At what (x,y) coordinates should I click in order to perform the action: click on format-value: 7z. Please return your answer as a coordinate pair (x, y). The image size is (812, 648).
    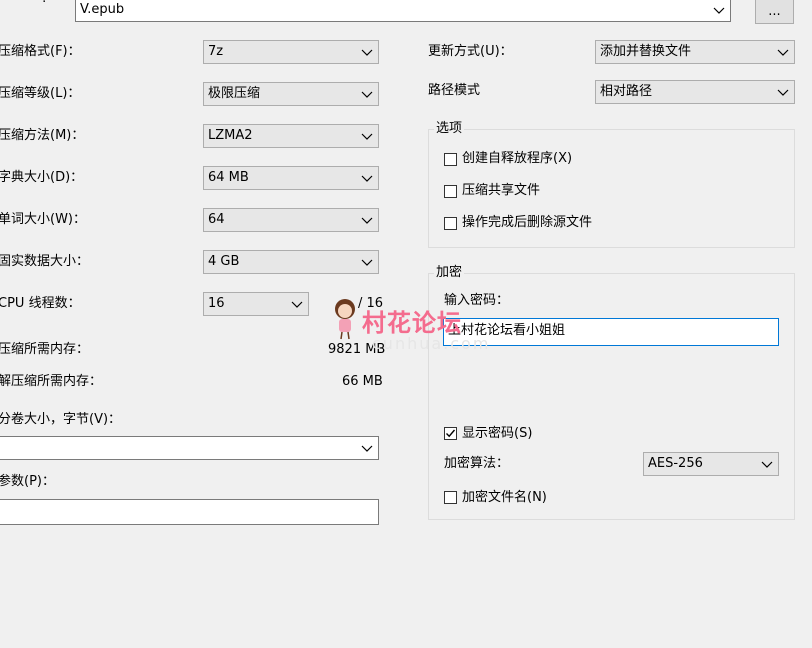
    Looking at the image, I should click on (216, 51).